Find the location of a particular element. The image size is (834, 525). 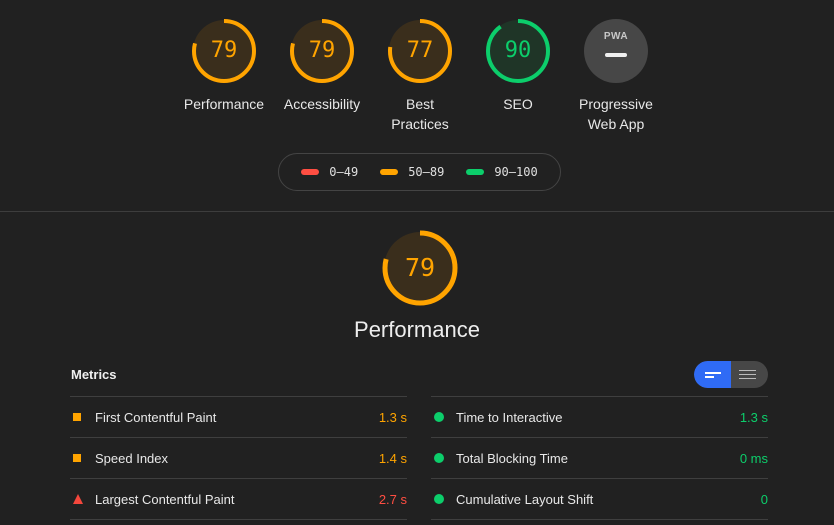

metrics-view-toggle is located at coordinates (731, 374).